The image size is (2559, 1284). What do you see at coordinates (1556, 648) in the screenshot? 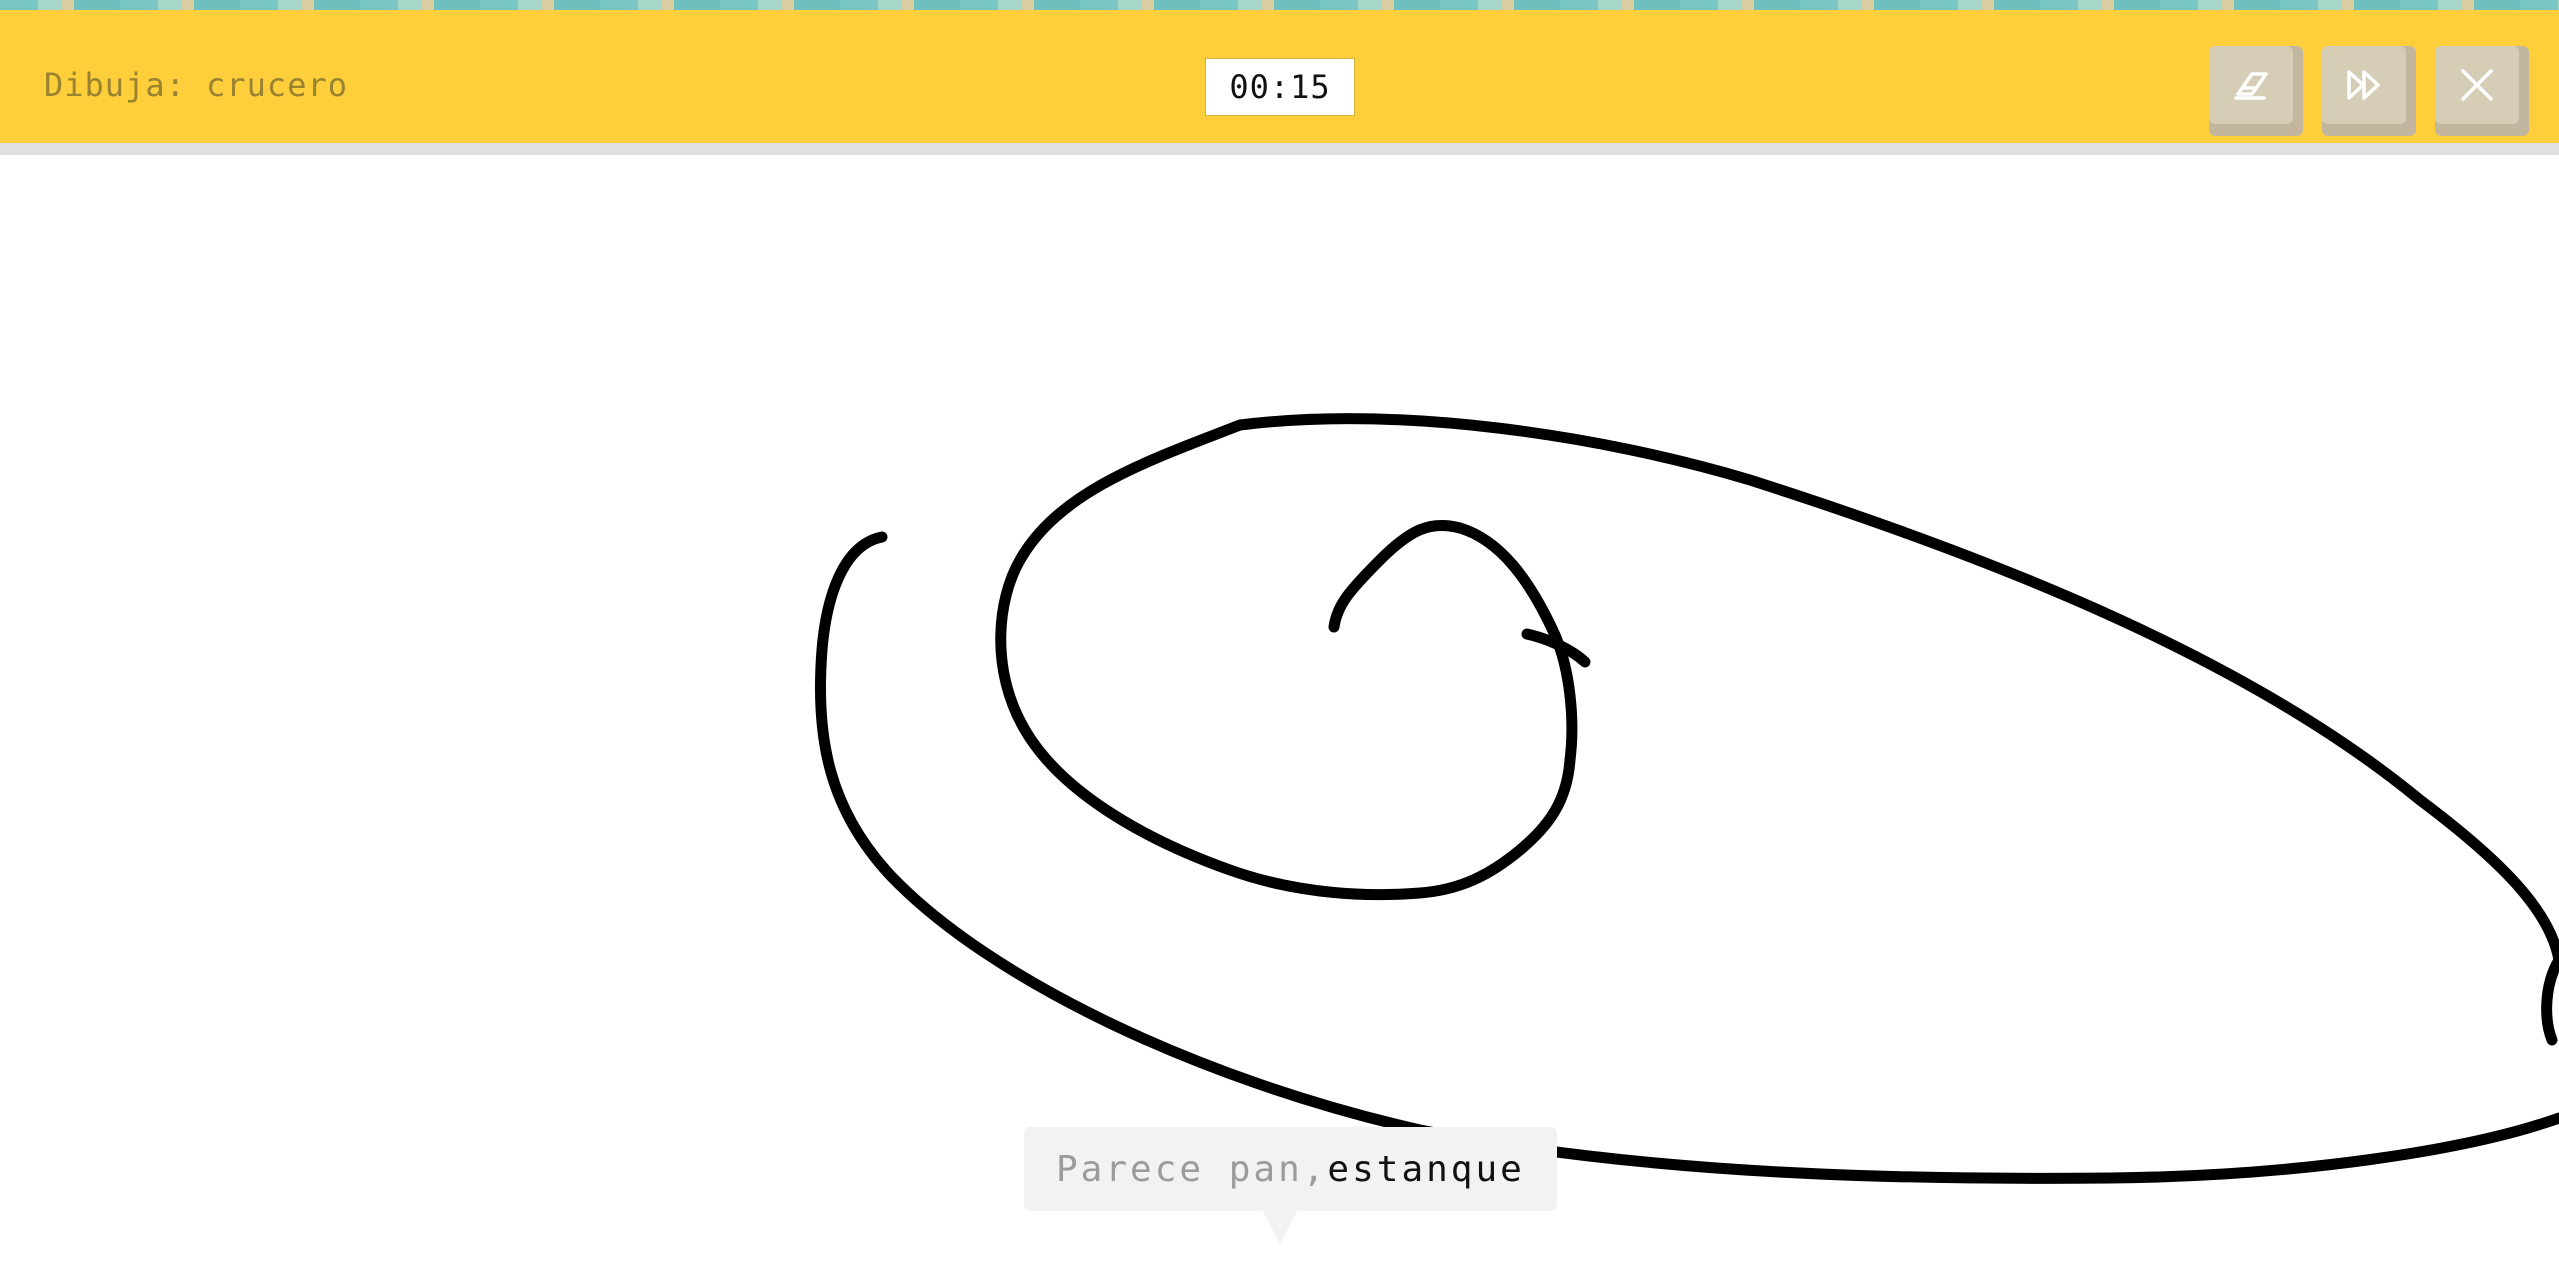
I see `tick-stroke` at bounding box center [1556, 648].